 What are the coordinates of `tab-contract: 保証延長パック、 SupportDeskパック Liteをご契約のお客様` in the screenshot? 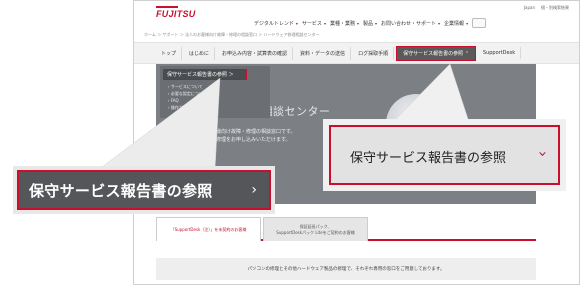 It's located at (315, 229).